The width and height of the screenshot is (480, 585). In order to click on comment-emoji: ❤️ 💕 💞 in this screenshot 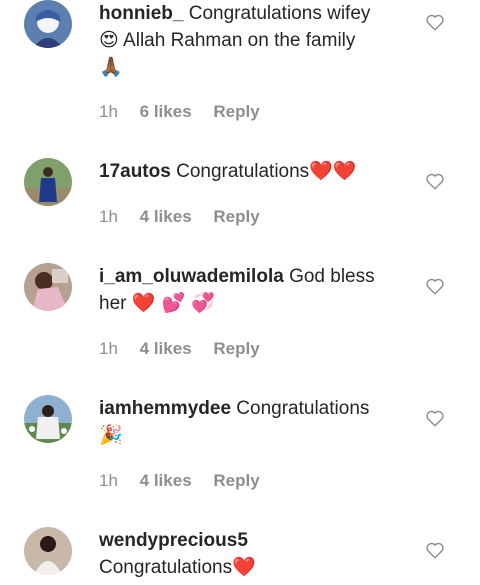, I will do `click(173, 303)`.